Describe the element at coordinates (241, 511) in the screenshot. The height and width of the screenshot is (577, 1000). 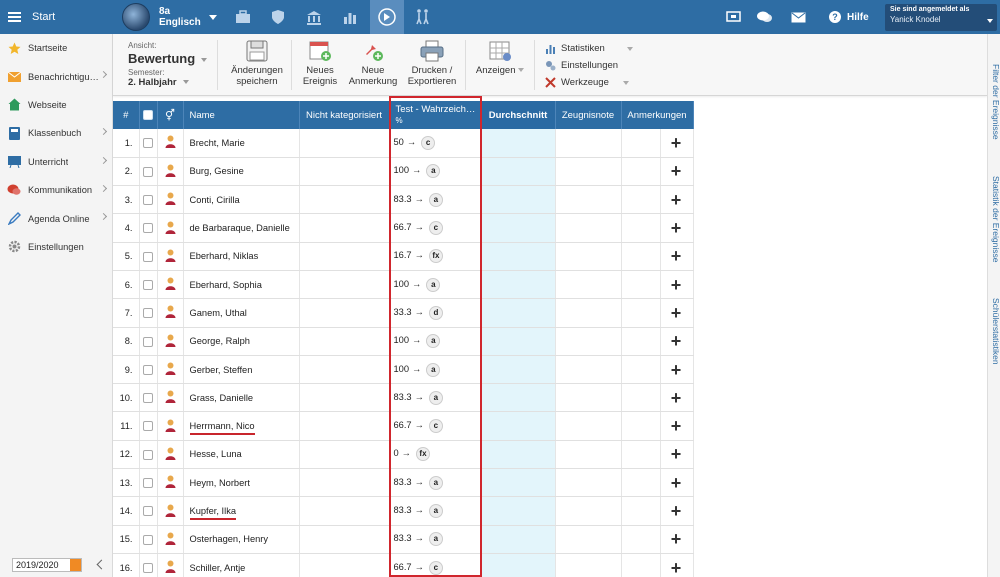
I see `student-name: Kupfer, Ilka` at that location.